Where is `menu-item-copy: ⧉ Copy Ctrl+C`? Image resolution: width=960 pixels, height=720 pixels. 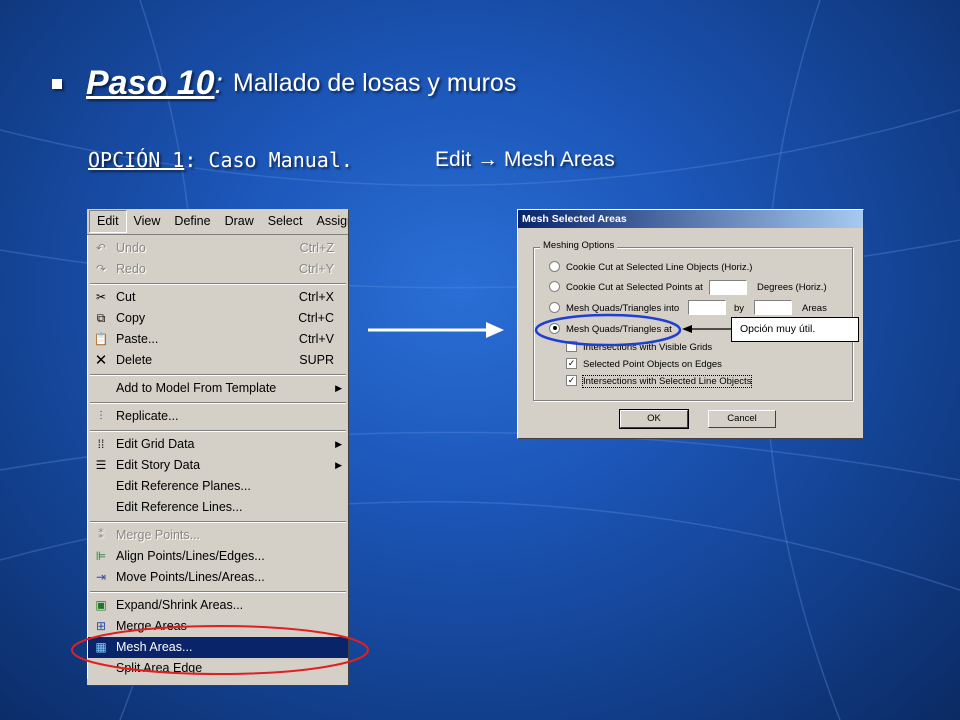 menu-item-copy: ⧉ Copy Ctrl+C is located at coordinates (218, 318).